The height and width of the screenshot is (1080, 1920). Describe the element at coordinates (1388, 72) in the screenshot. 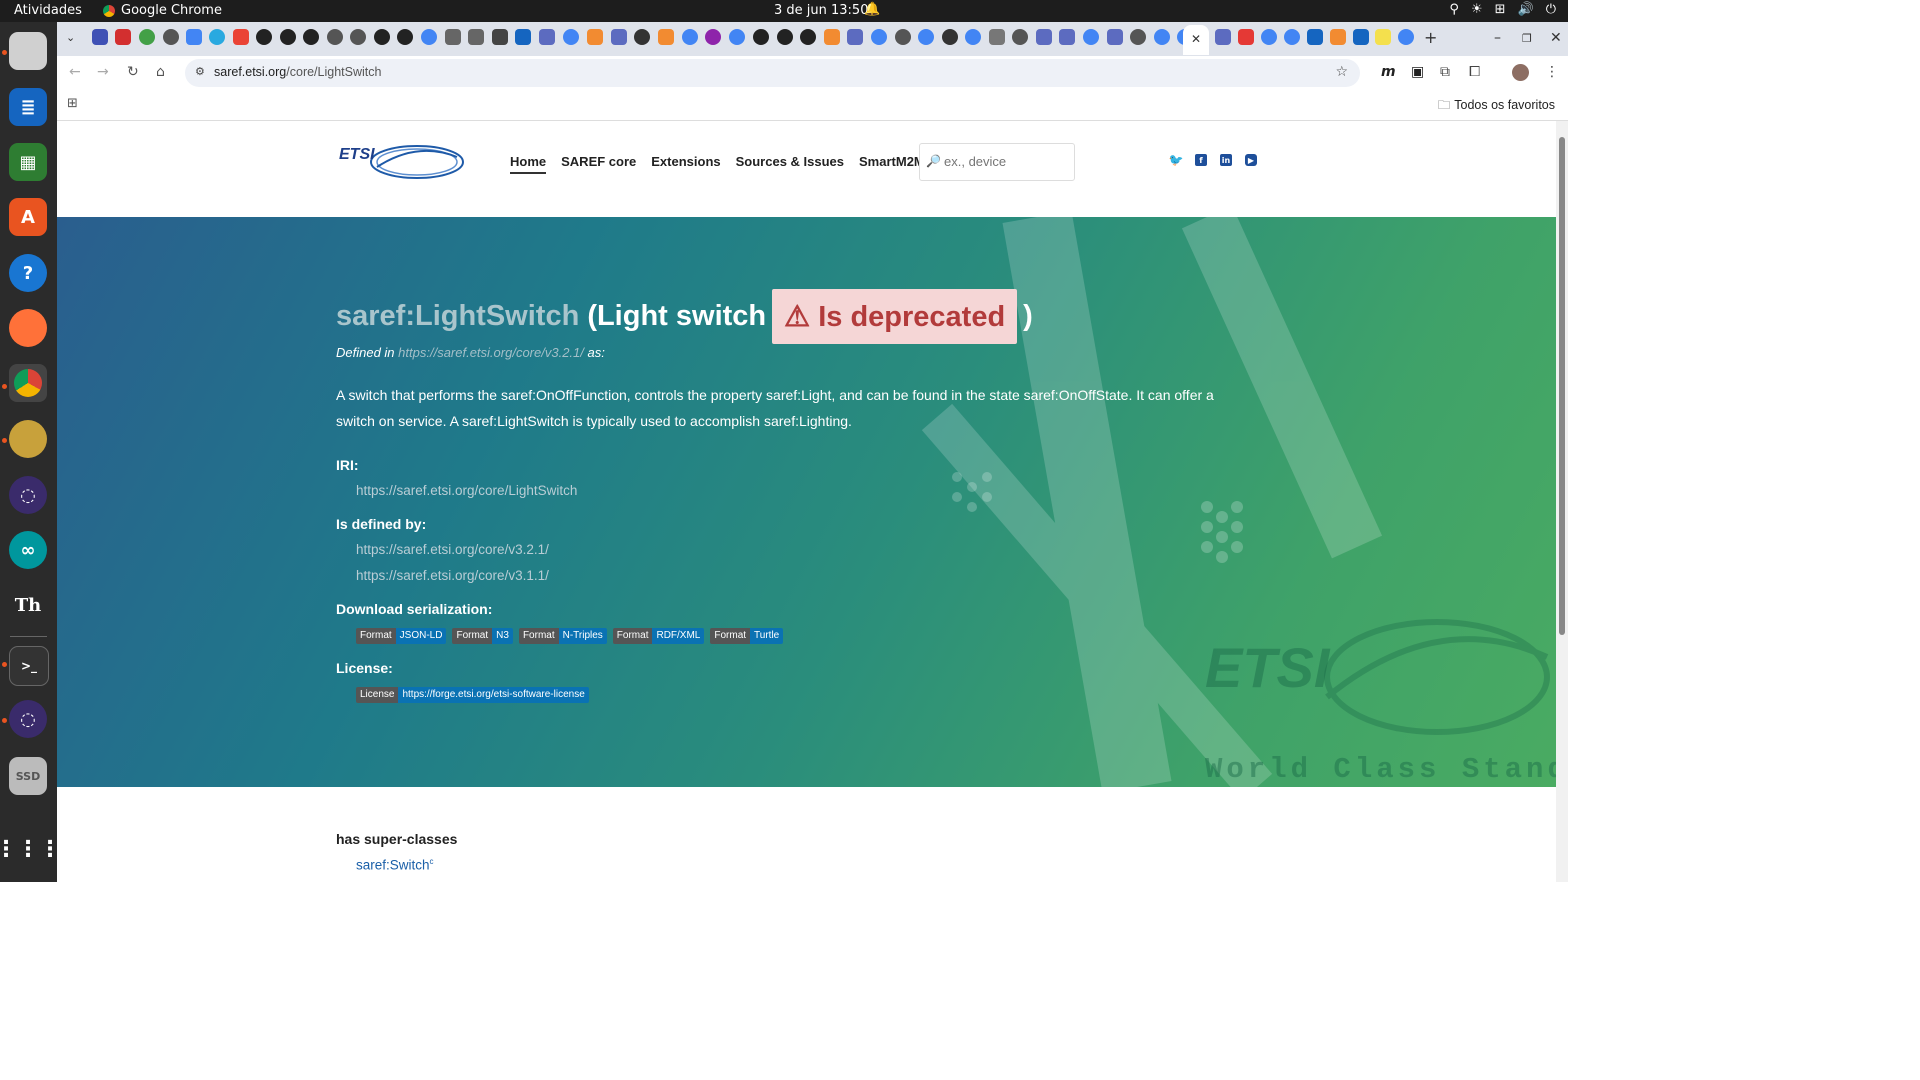

I see `extension-m-icon: m` at that location.